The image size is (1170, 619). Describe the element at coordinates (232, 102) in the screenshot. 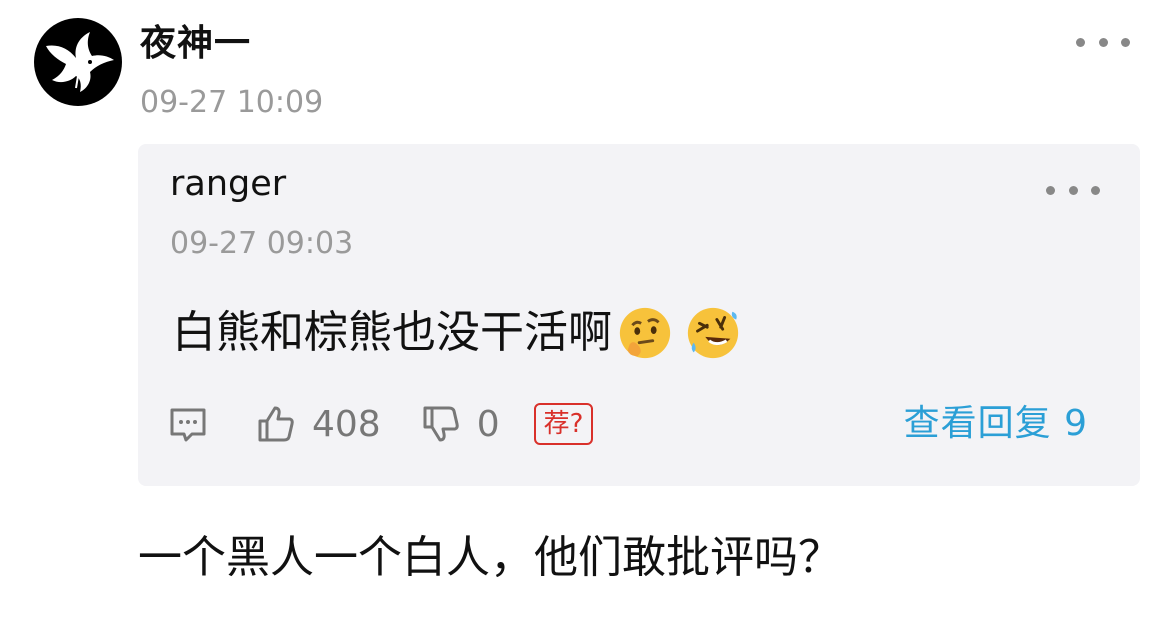

I see `comment-timestamp: 09-27 10:09` at that location.